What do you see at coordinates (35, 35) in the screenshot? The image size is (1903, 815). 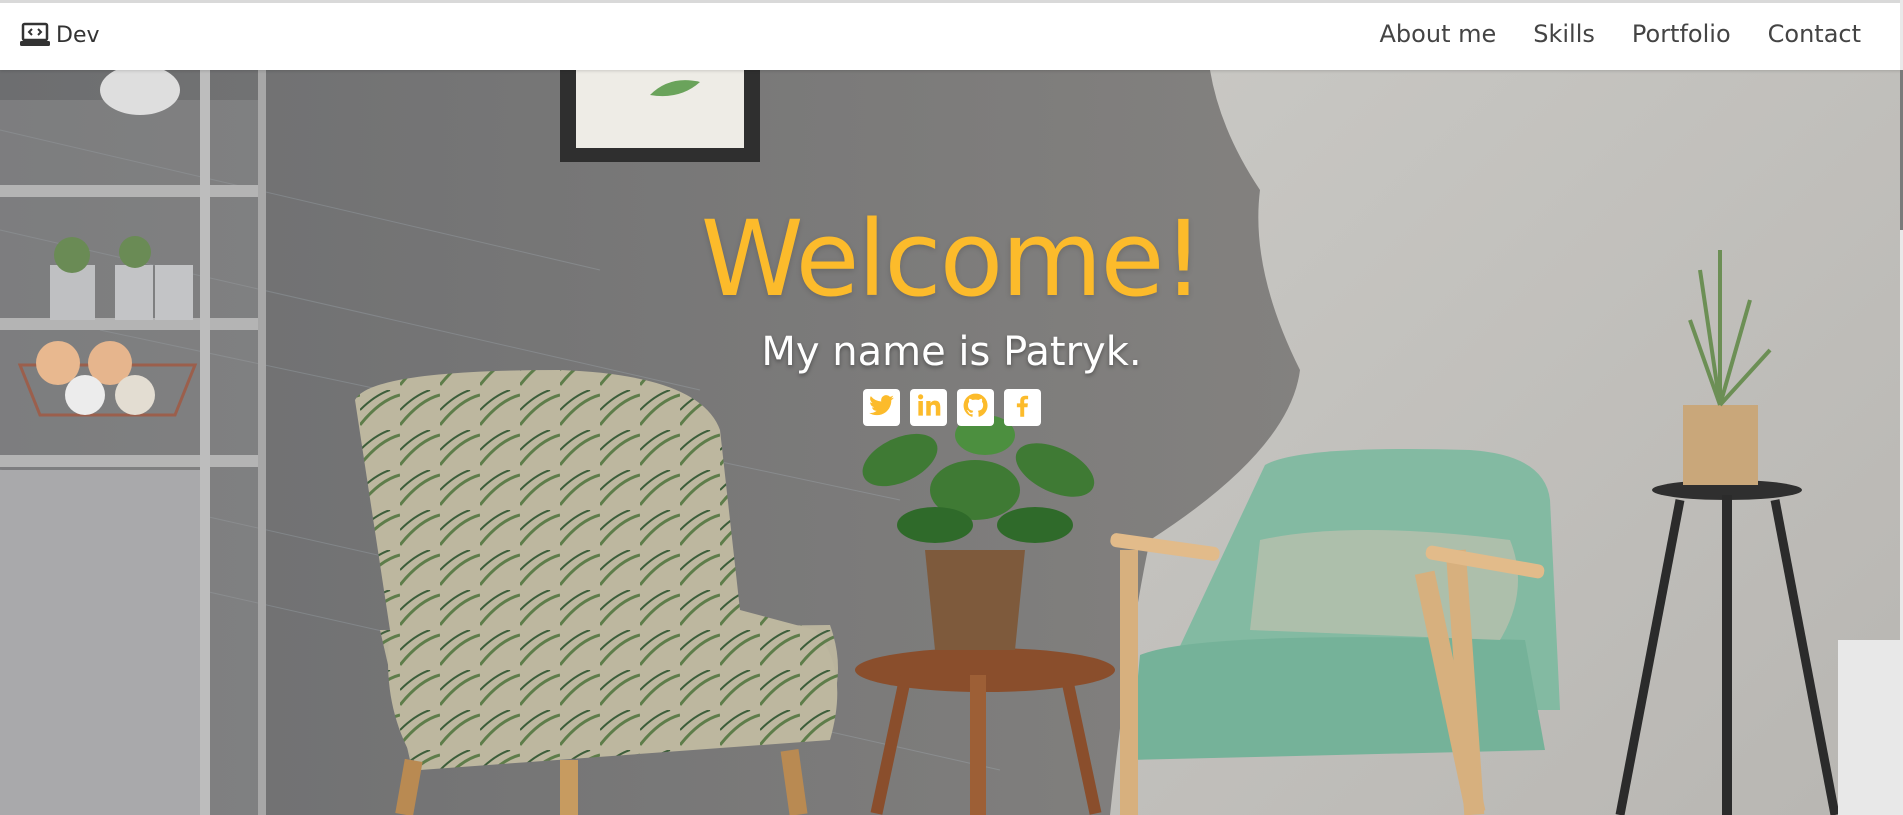 I see `laptop-code-icon` at bounding box center [35, 35].